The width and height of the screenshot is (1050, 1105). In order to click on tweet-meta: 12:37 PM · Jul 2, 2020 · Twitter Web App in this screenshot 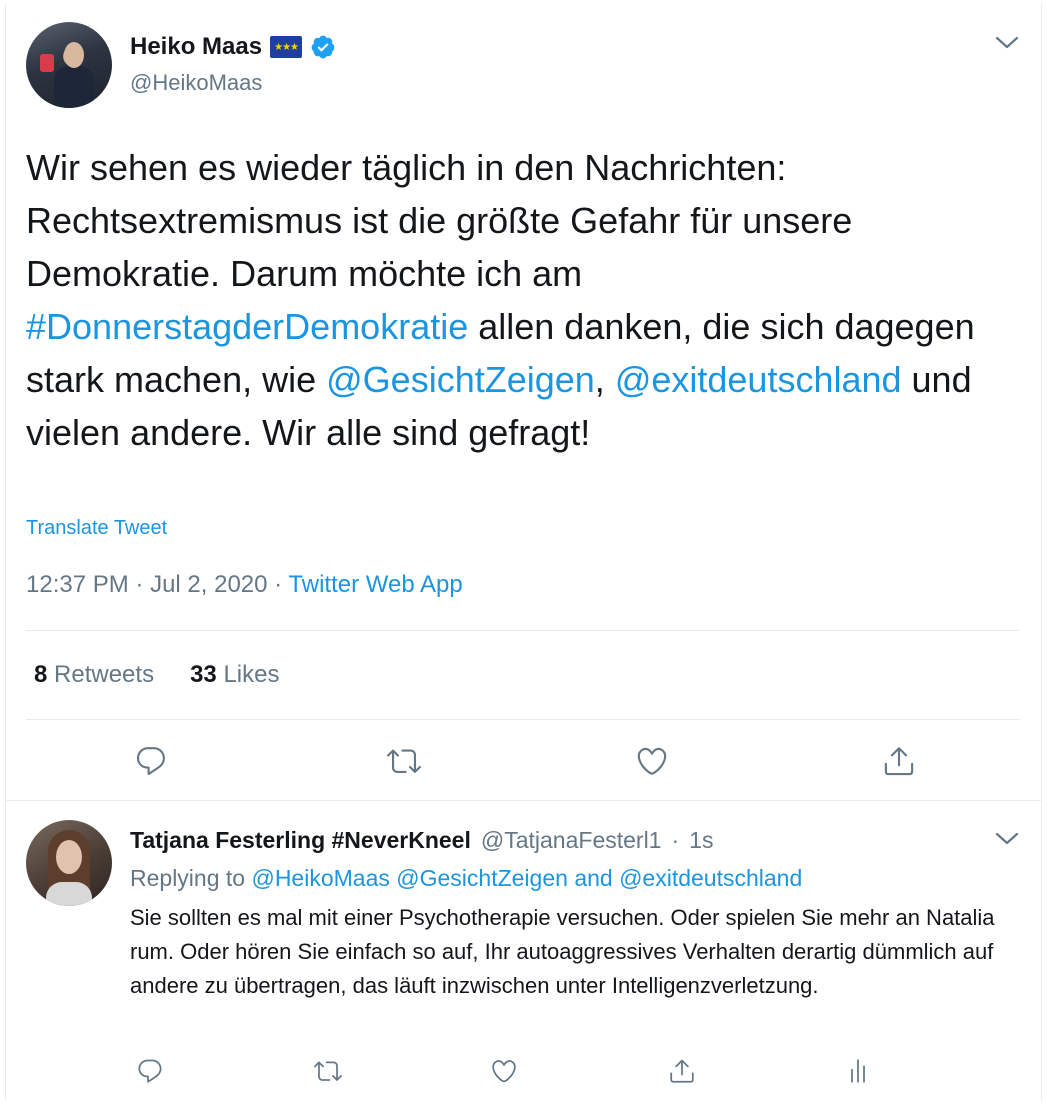, I will do `click(244, 585)`.